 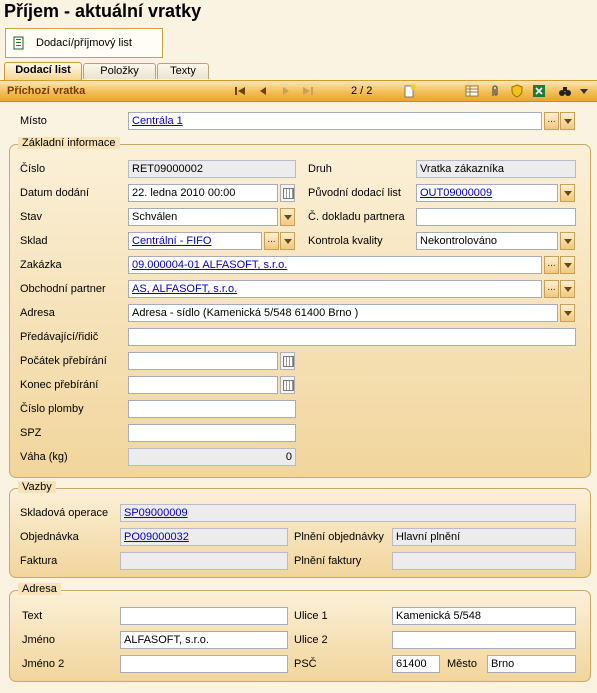 I want to click on page-title: Příjem - aktuální vratky, so click(x=103, y=11).